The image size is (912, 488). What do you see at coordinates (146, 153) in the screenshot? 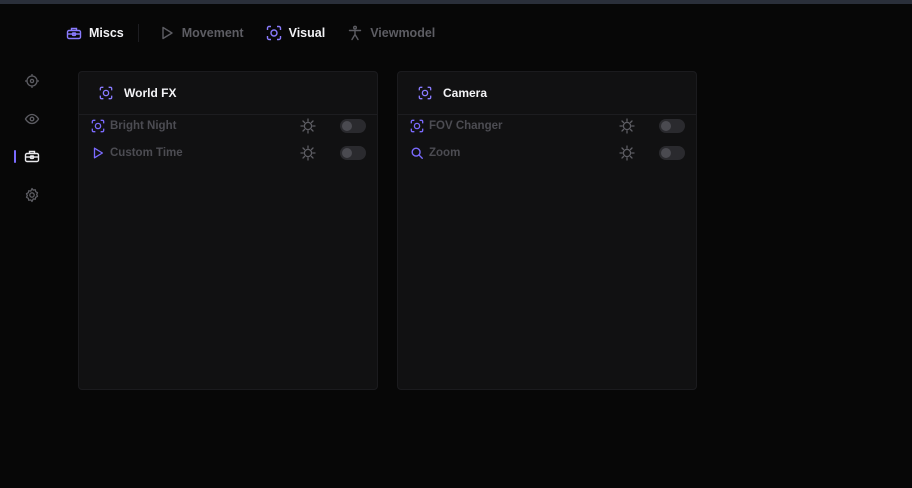
I see `feature-label: Custom Time` at bounding box center [146, 153].